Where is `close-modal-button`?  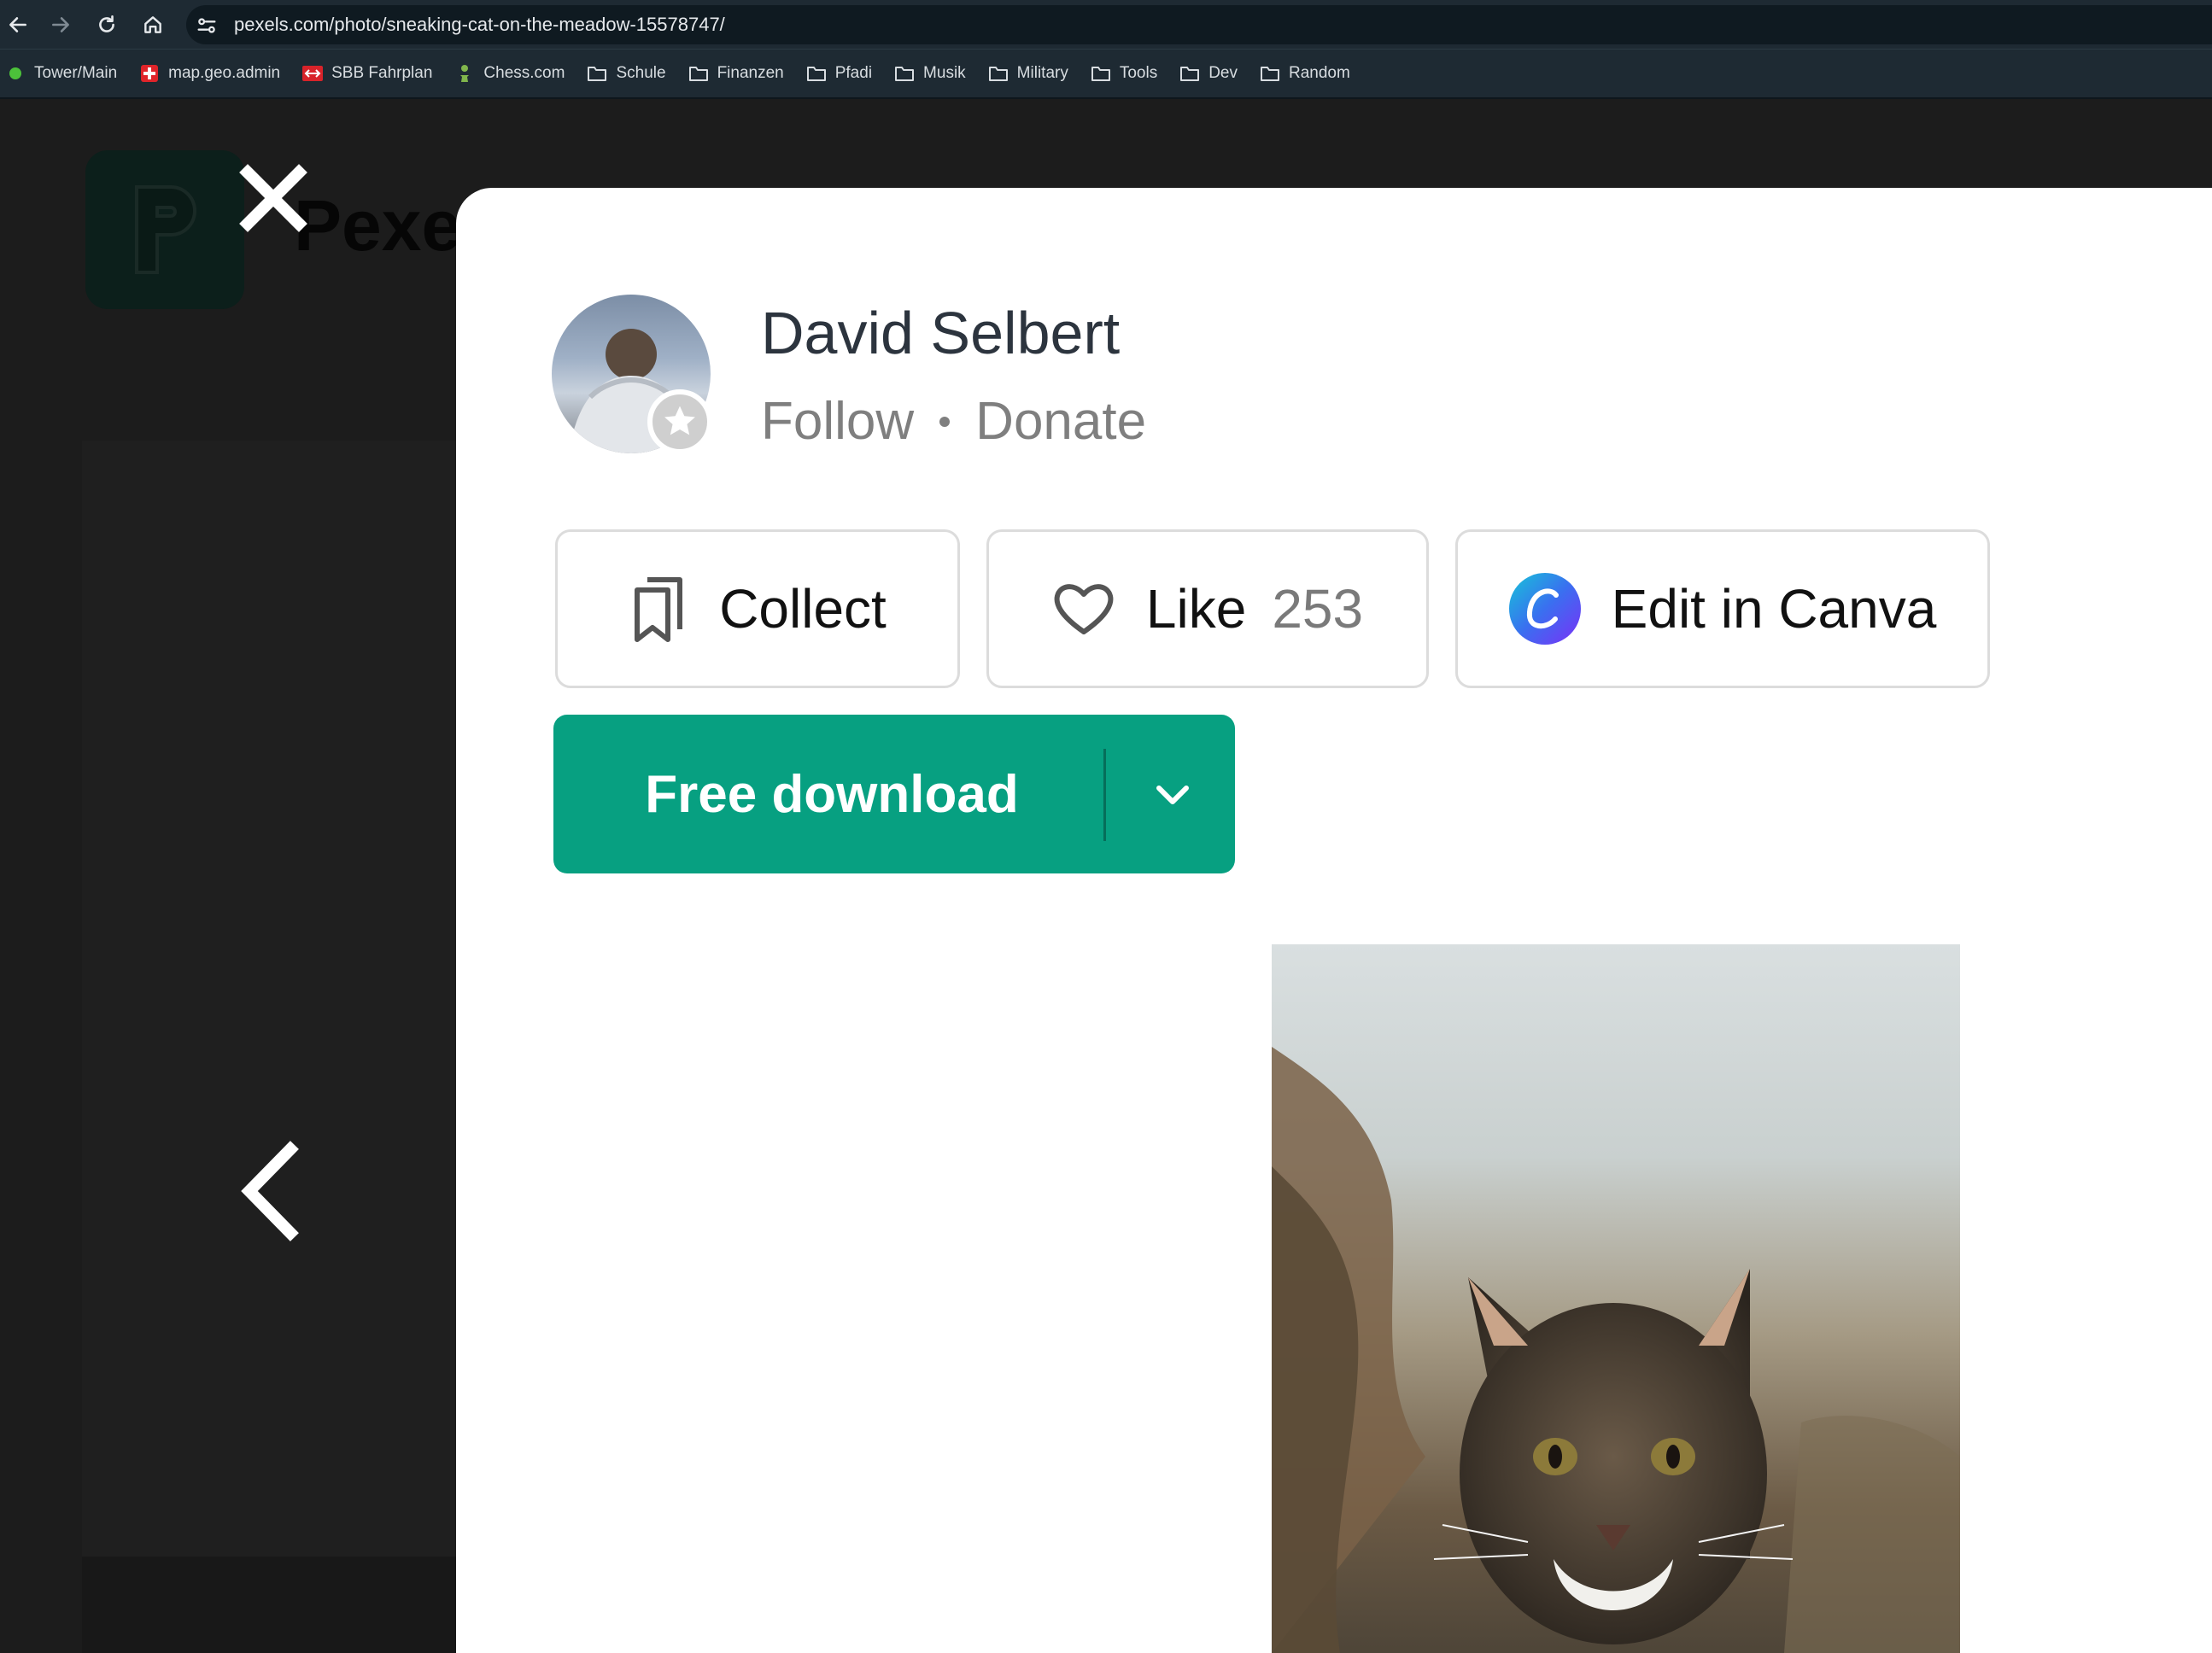
close-modal-button is located at coordinates (274, 198).